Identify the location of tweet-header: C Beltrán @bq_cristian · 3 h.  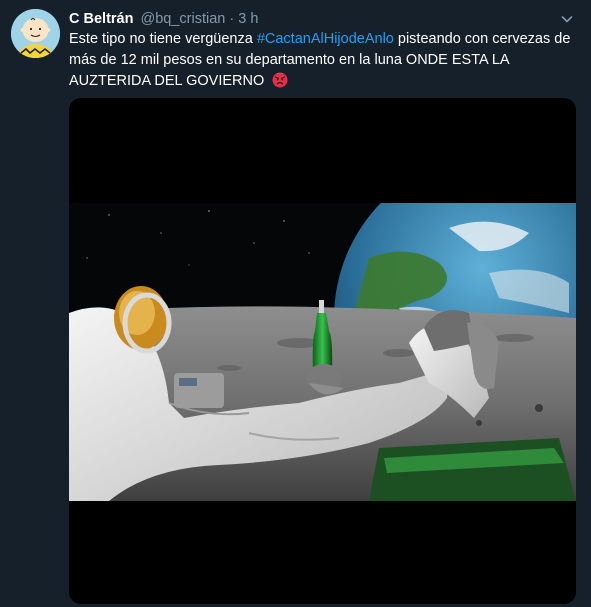
(163, 20).